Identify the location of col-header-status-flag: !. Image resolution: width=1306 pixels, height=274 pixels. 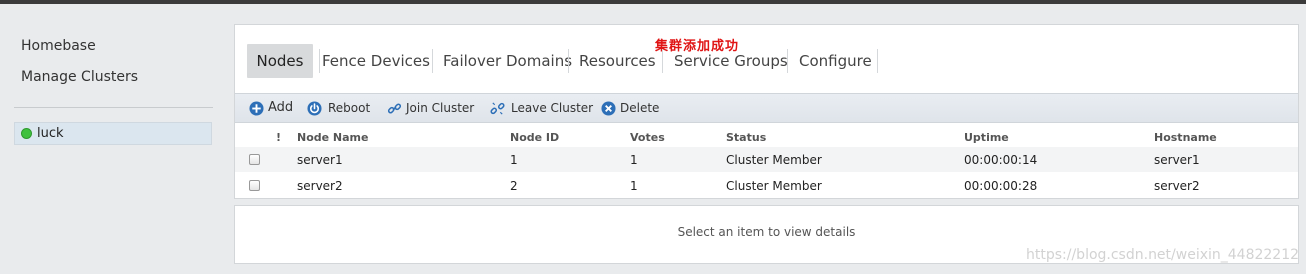
(278, 137).